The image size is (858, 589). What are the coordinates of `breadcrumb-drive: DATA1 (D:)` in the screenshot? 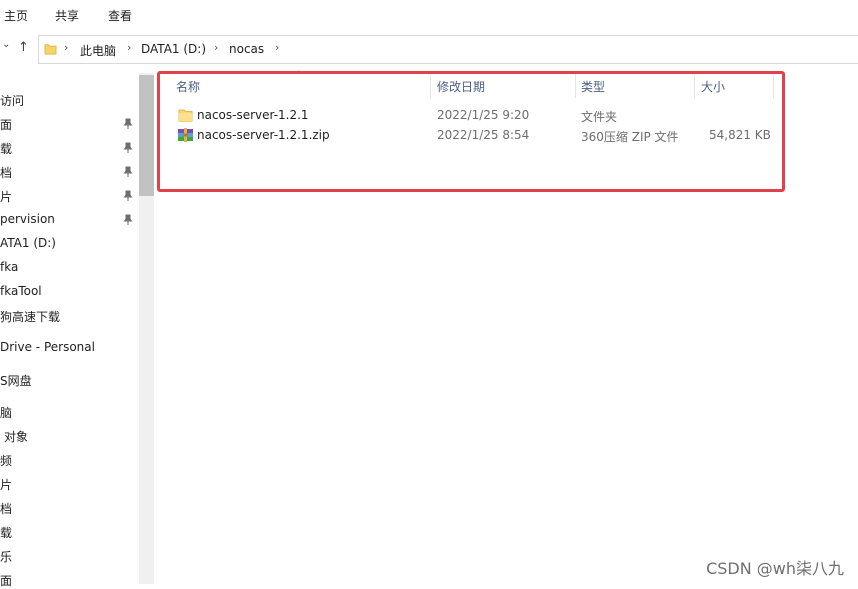 It's located at (173, 49).